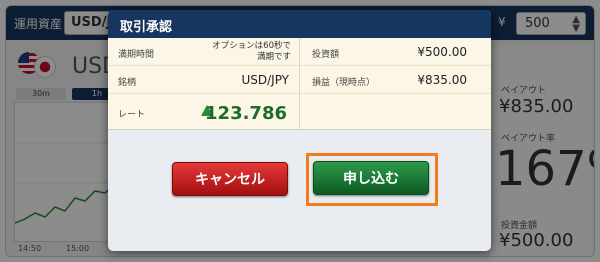 Image resolution: width=600 pixels, height=262 pixels. I want to click on expiry-note-line: オプションは60秒で, so click(251, 46).